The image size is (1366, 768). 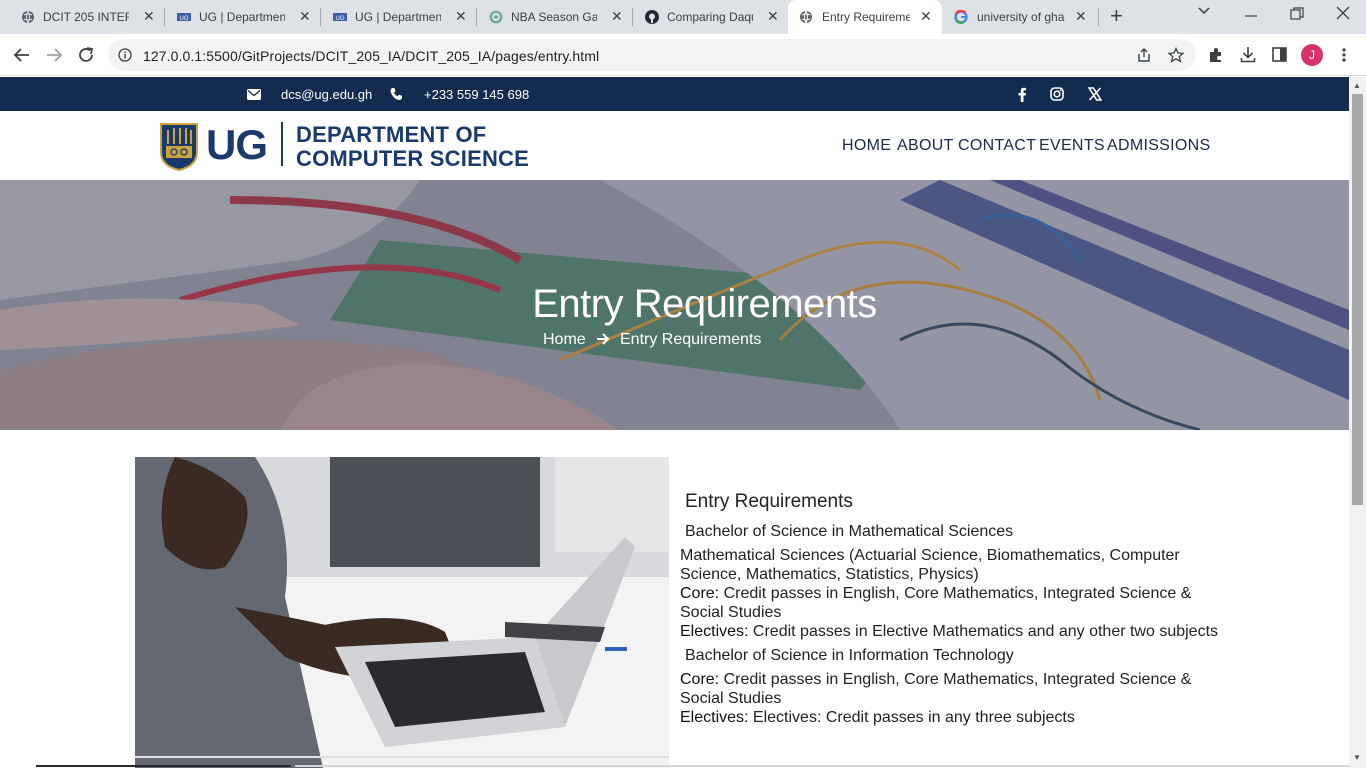 What do you see at coordinates (125, 55) in the screenshot?
I see `site-info-icon` at bounding box center [125, 55].